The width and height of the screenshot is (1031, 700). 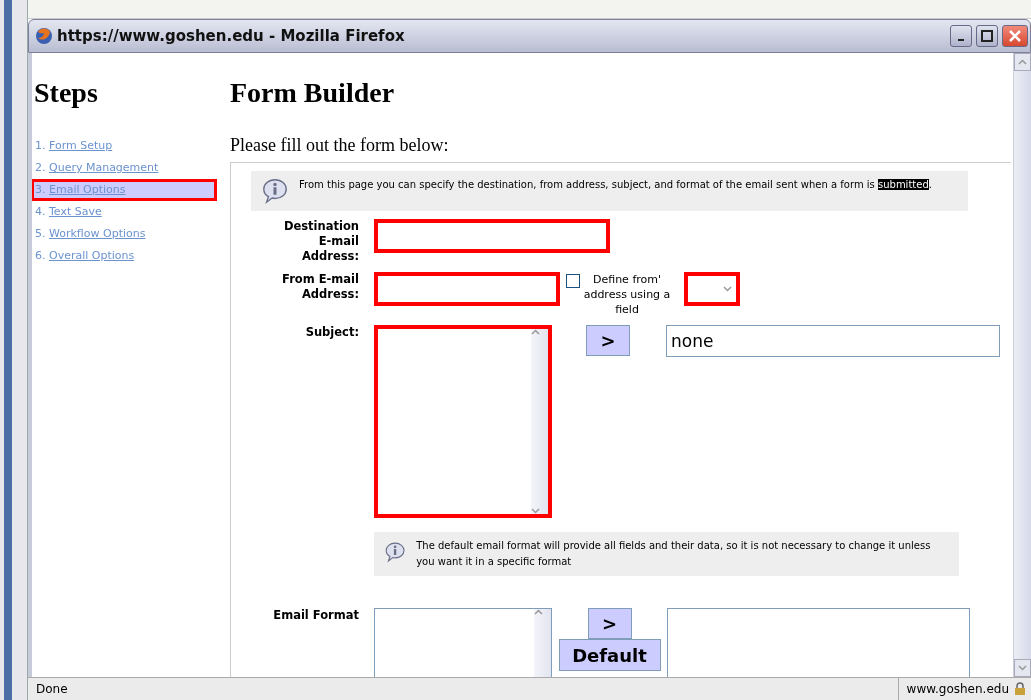 I want to click on step-link: 1. Form Setup, so click(x=124, y=146).